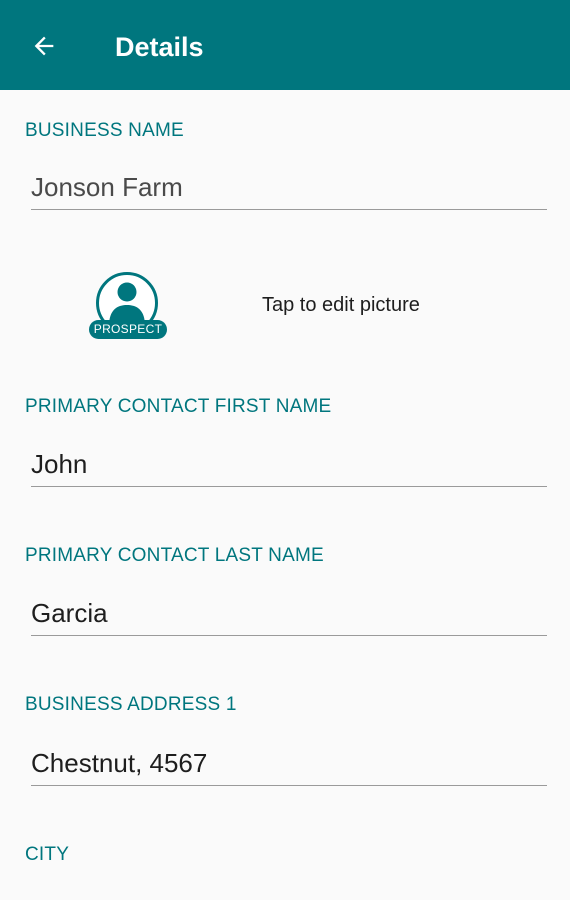 Image resolution: width=570 pixels, height=900 pixels. Describe the element at coordinates (289, 465) in the screenshot. I see `first-name-field` at that location.